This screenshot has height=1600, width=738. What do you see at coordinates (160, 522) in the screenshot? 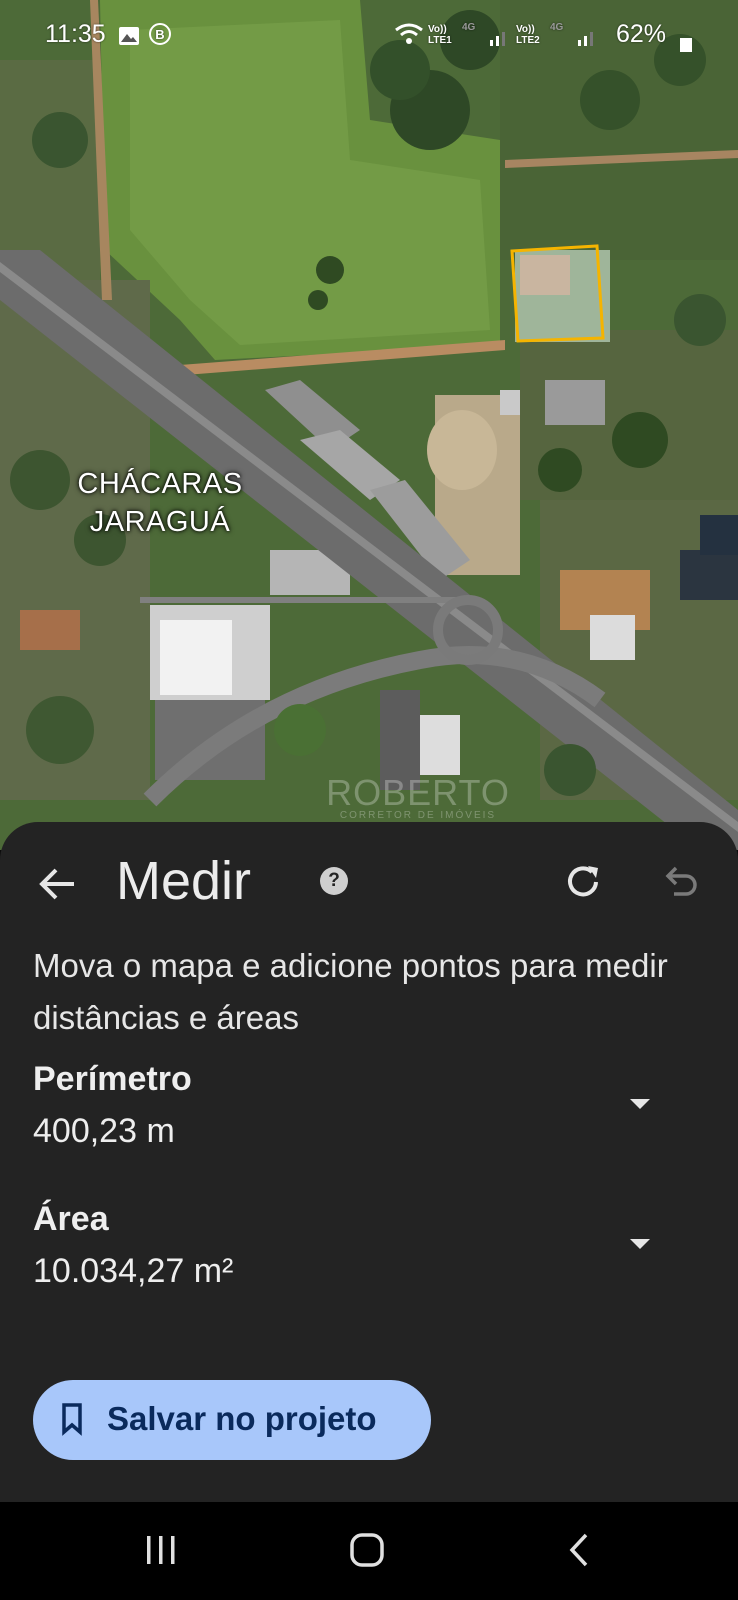
I see `place-label-line2: JARAGUÁ` at bounding box center [160, 522].